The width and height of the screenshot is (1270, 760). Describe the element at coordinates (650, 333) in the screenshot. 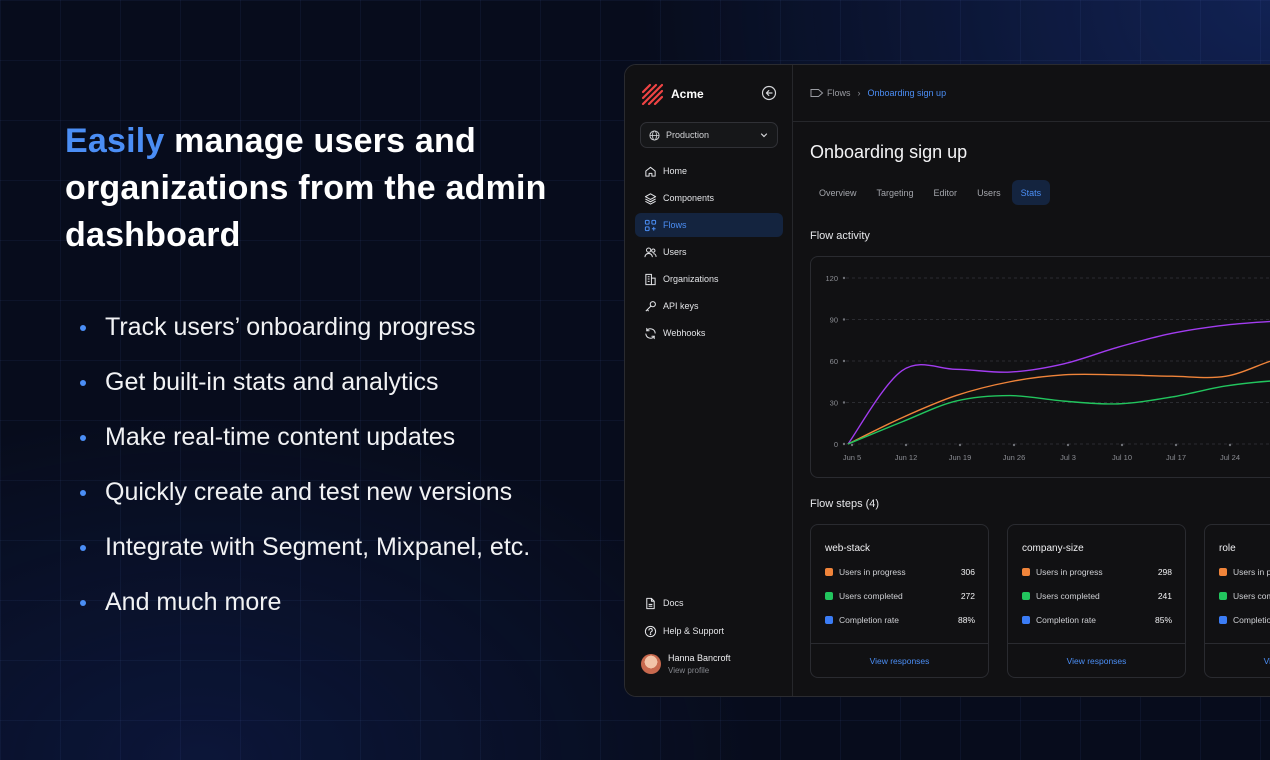

I see `refresh-icon` at that location.